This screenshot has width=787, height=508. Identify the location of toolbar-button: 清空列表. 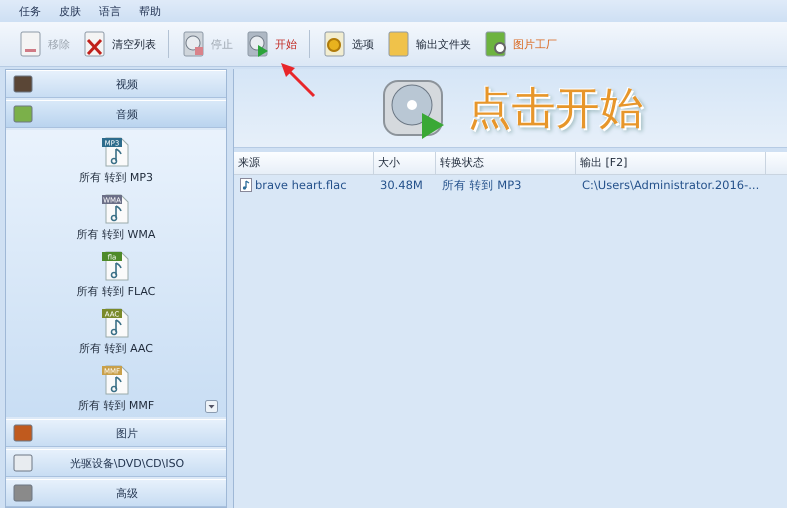
(119, 44).